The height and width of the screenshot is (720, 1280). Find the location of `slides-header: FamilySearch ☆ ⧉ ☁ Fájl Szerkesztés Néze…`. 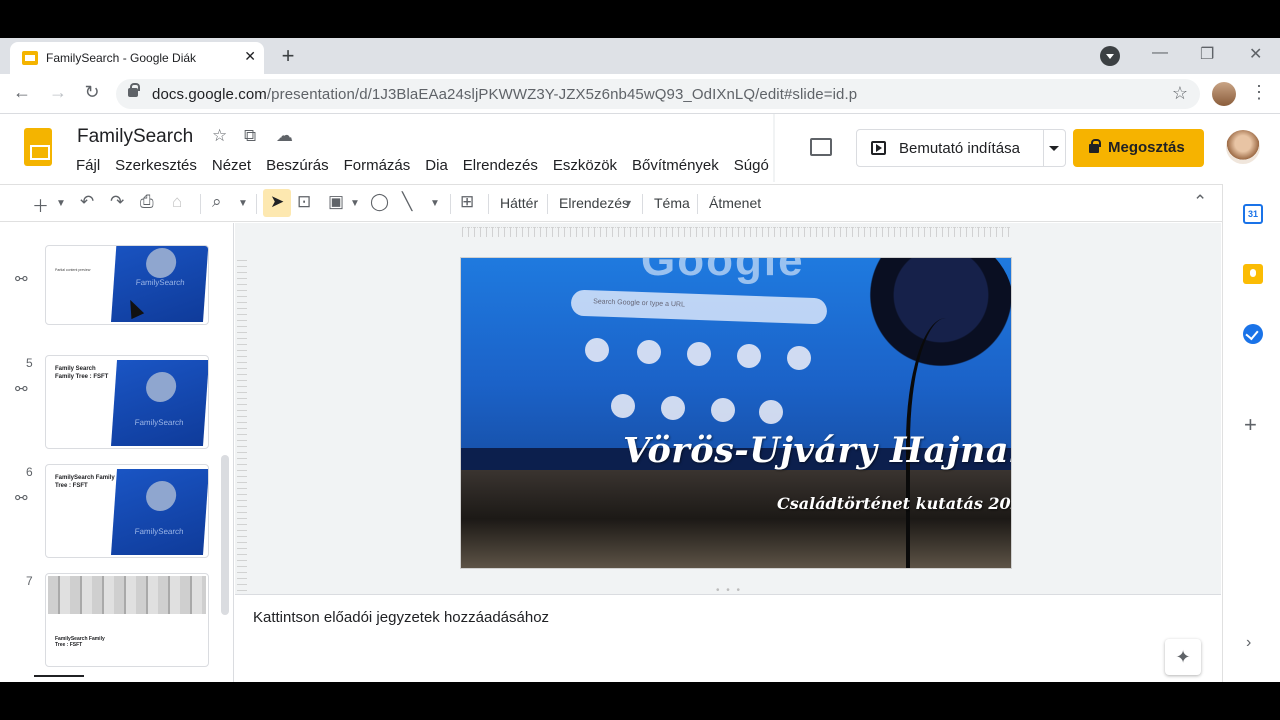

slides-header: FamilySearch ☆ ⧉ ☁ Fájl Szerkesztés Néze… is located at coordinates (640, 149).